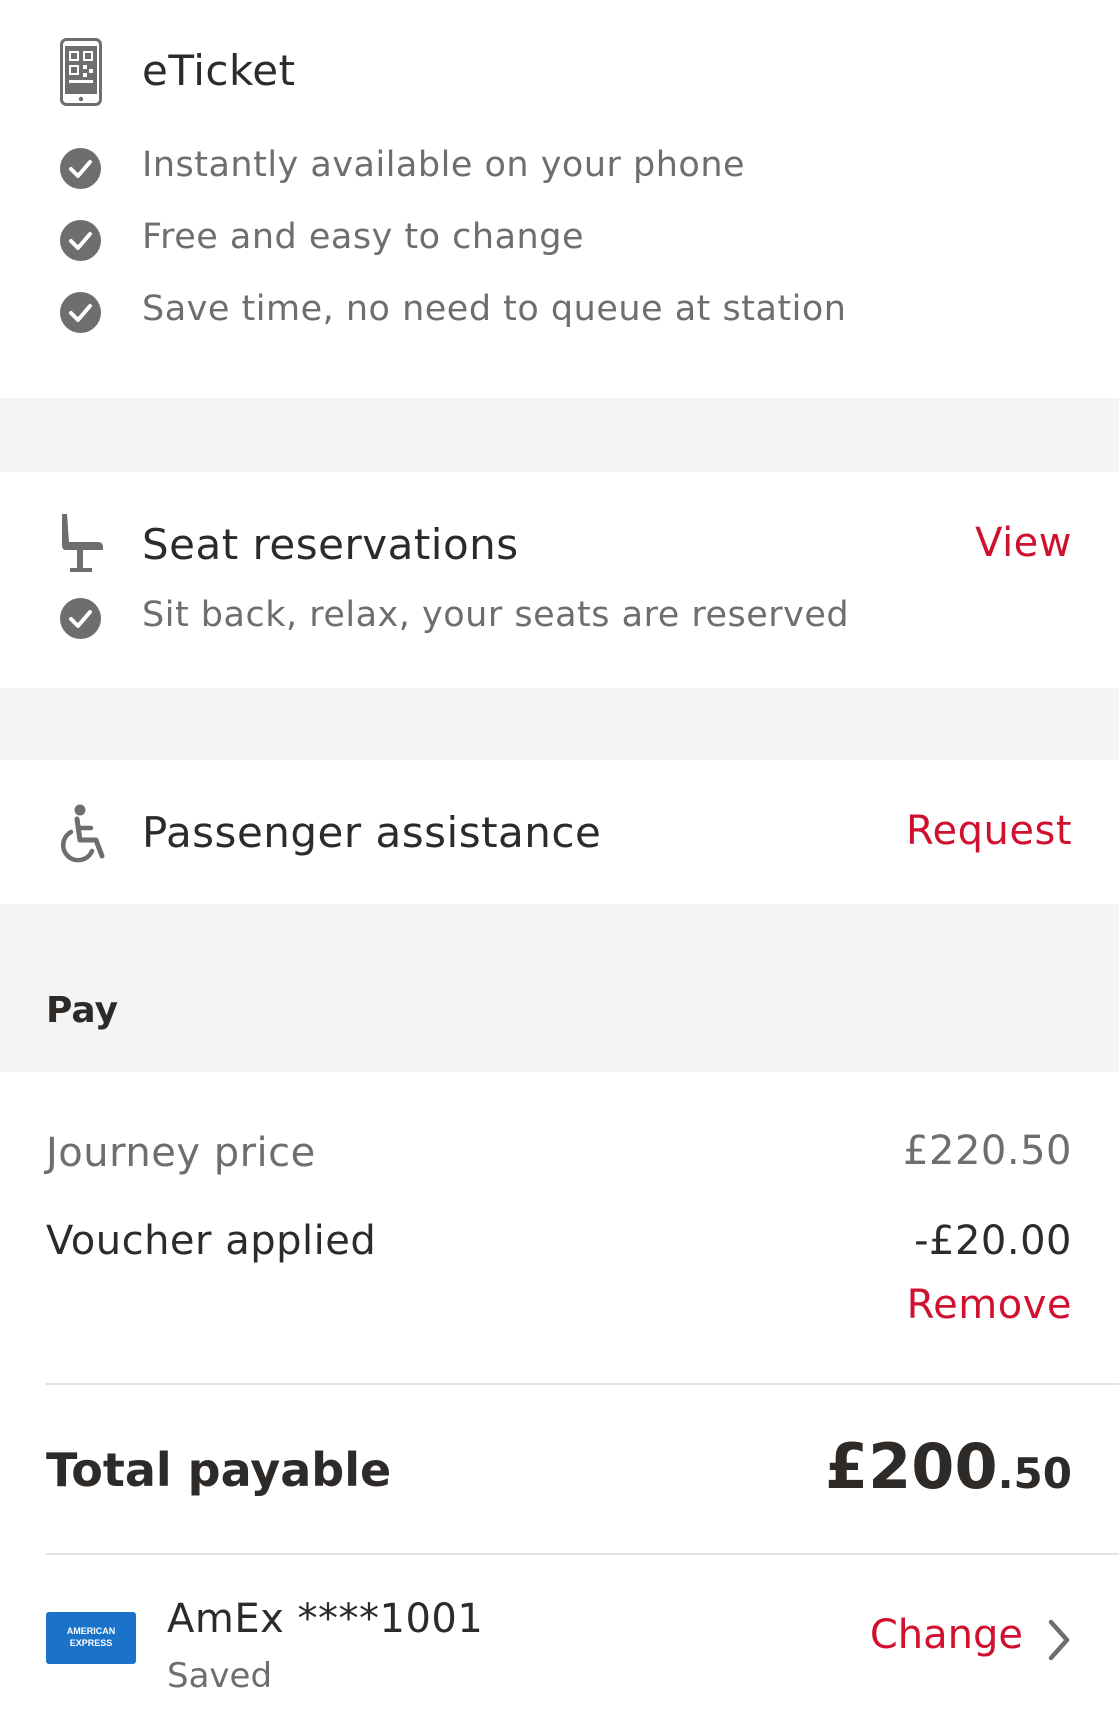 The width and height of the screenshot is (1119, 1725). What do you see at coordinates (444, 165) in the screenshot?
I see `eticket-feature: Instantly available on your phone` at bounding box center [444, 165].